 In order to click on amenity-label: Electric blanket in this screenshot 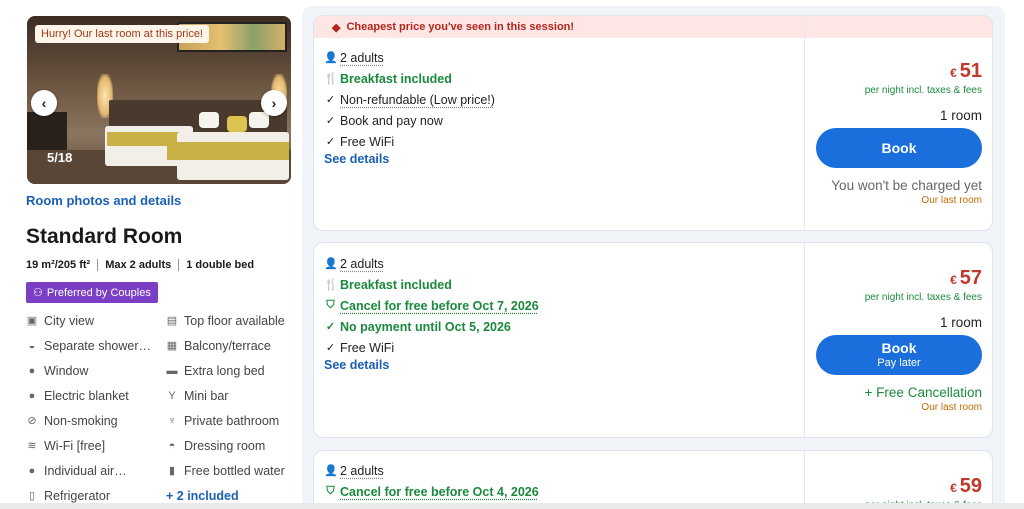, I will do `click(86, 395)`.